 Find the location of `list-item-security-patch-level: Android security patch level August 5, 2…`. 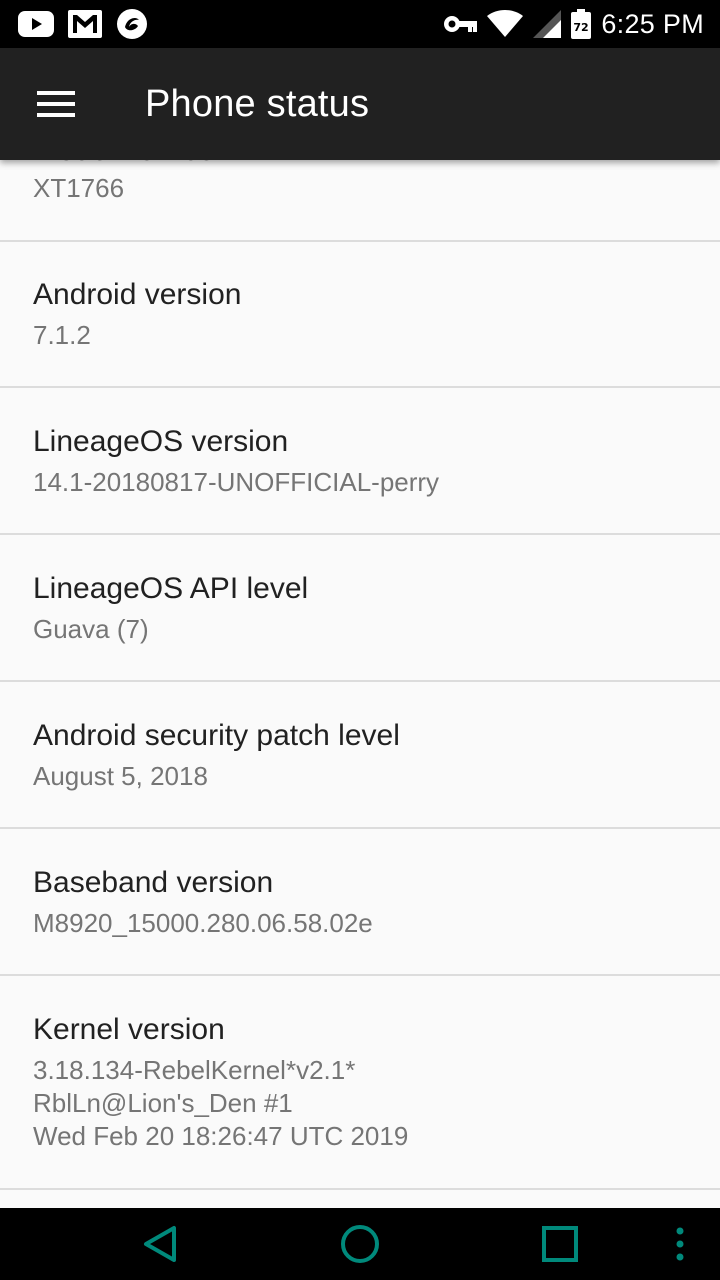

list-item-security-patch-level: Android security patch level August 5, 2… is located at coordinates (360, 755).